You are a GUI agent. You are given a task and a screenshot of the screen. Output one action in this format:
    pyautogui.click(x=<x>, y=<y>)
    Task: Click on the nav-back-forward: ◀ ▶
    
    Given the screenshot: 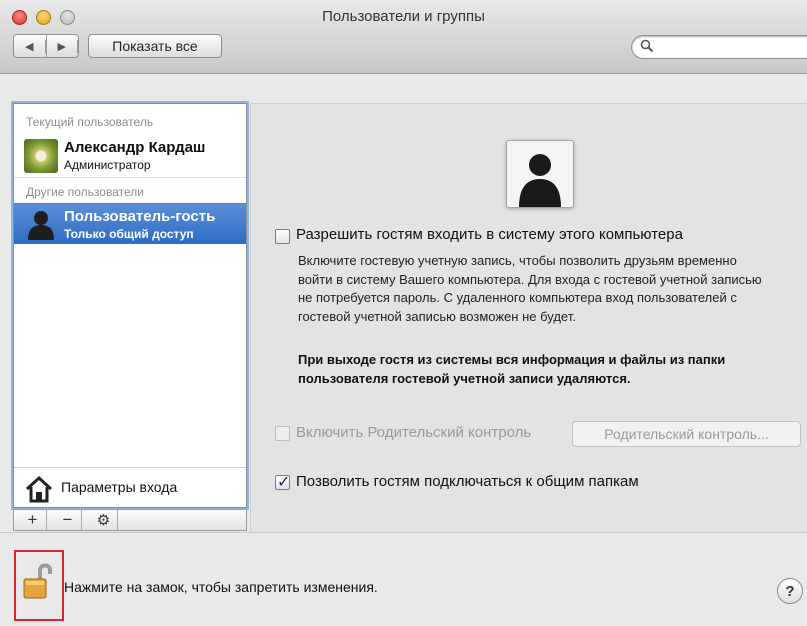 What is the action you would take?
    pyautogui.click(x=46, y=46)
    